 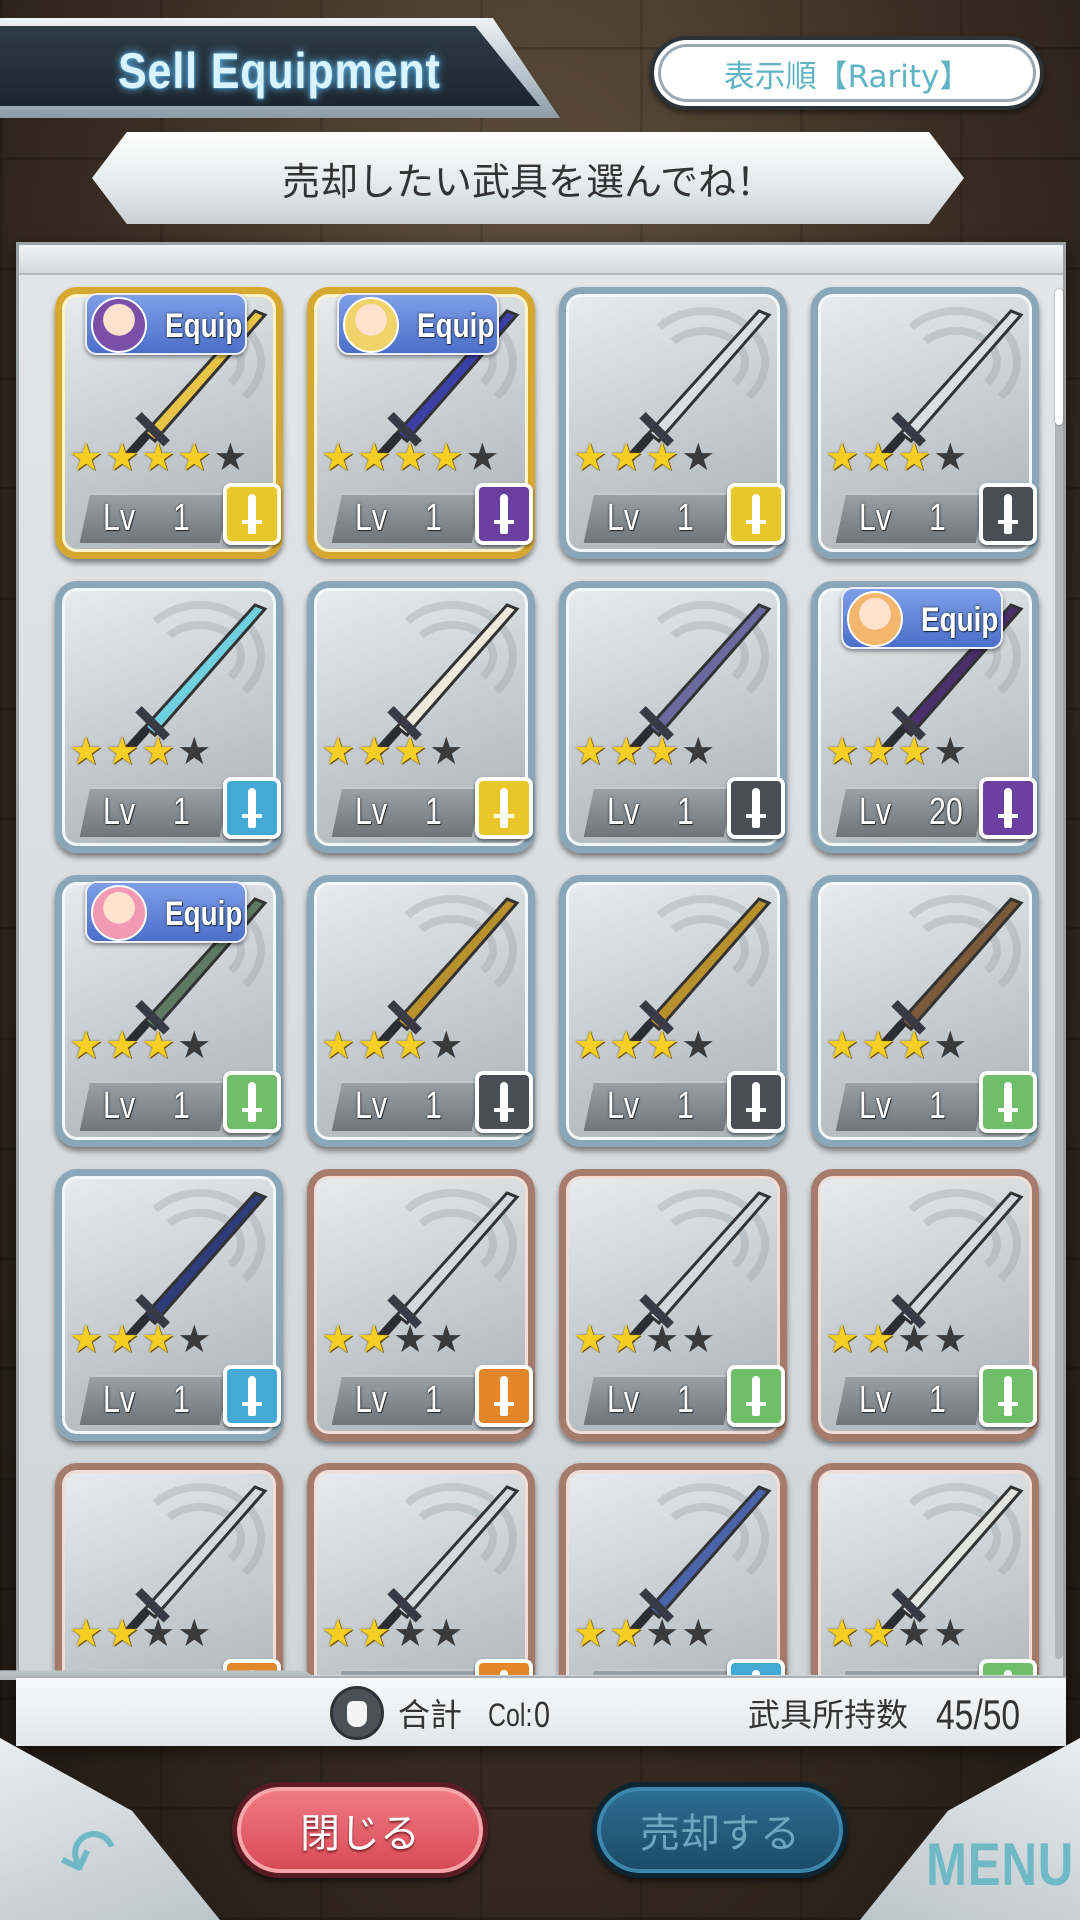 I want to click on menu-button: MENU, so click(x=1000, y=1865).